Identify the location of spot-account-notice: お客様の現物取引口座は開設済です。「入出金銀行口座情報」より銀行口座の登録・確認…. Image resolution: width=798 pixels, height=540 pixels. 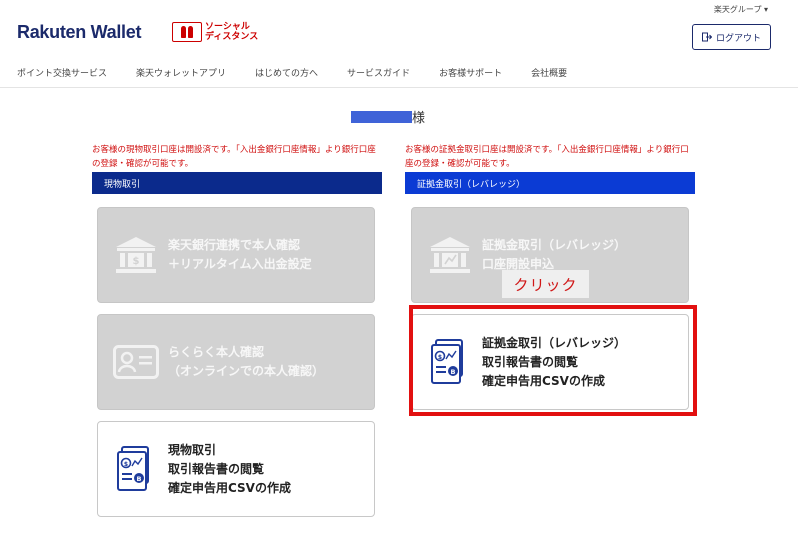
(234, 157).